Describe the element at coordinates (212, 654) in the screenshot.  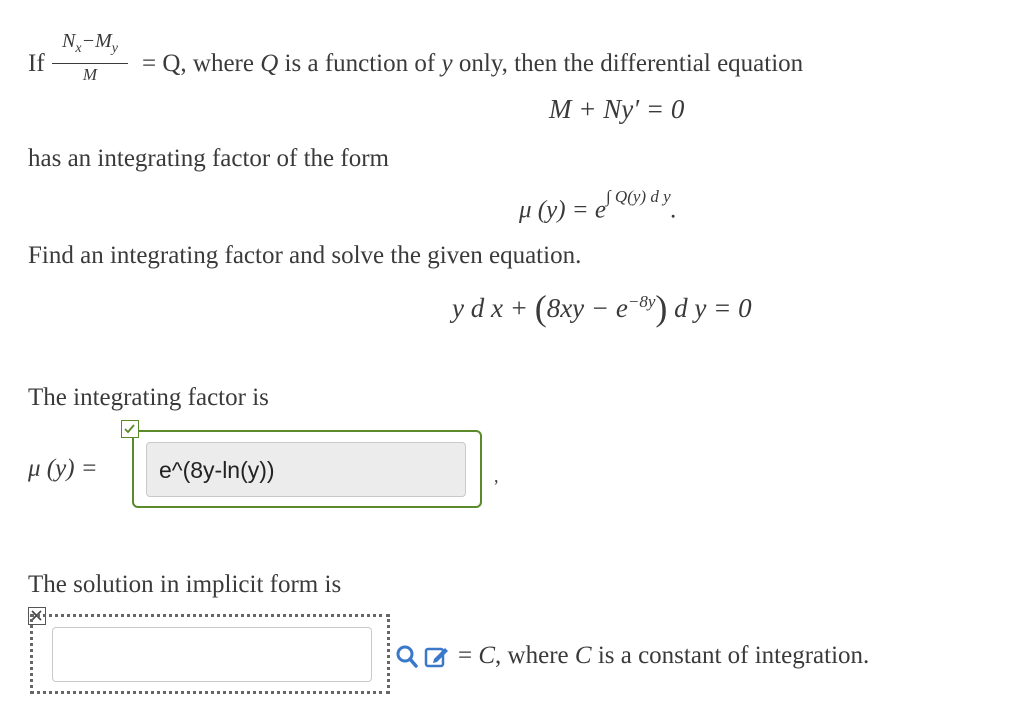
I see `solution-input` at that location.